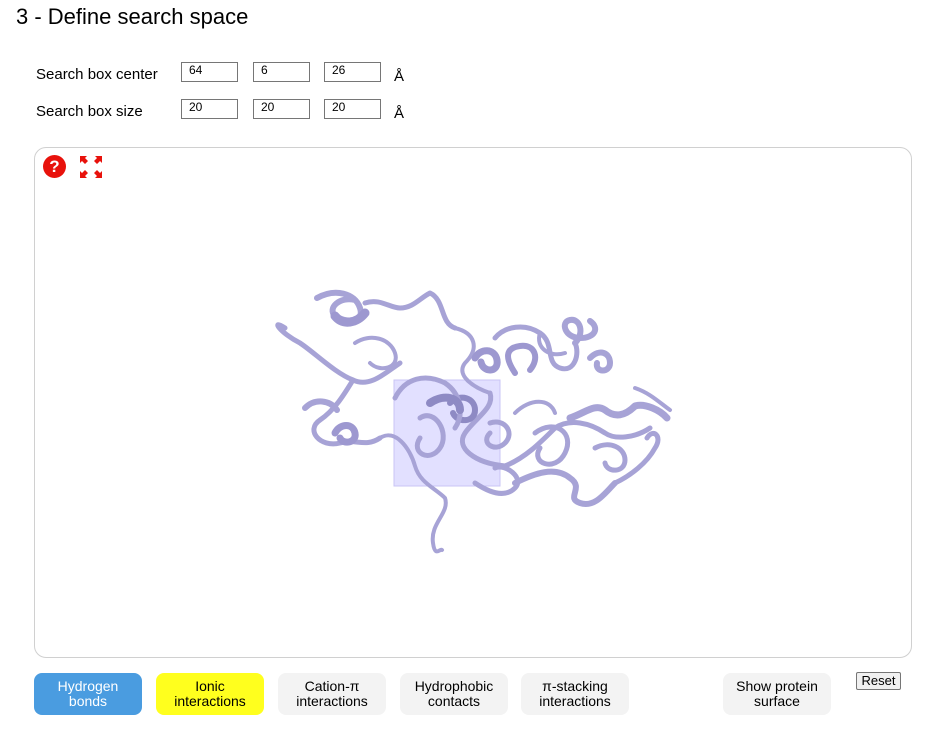 Image resolution: width=952 pixels, height=732 pixels. Describe the element at coordinates (132, 16) in the screenshot. I see `page-title: 3 - Define search space` at that location.